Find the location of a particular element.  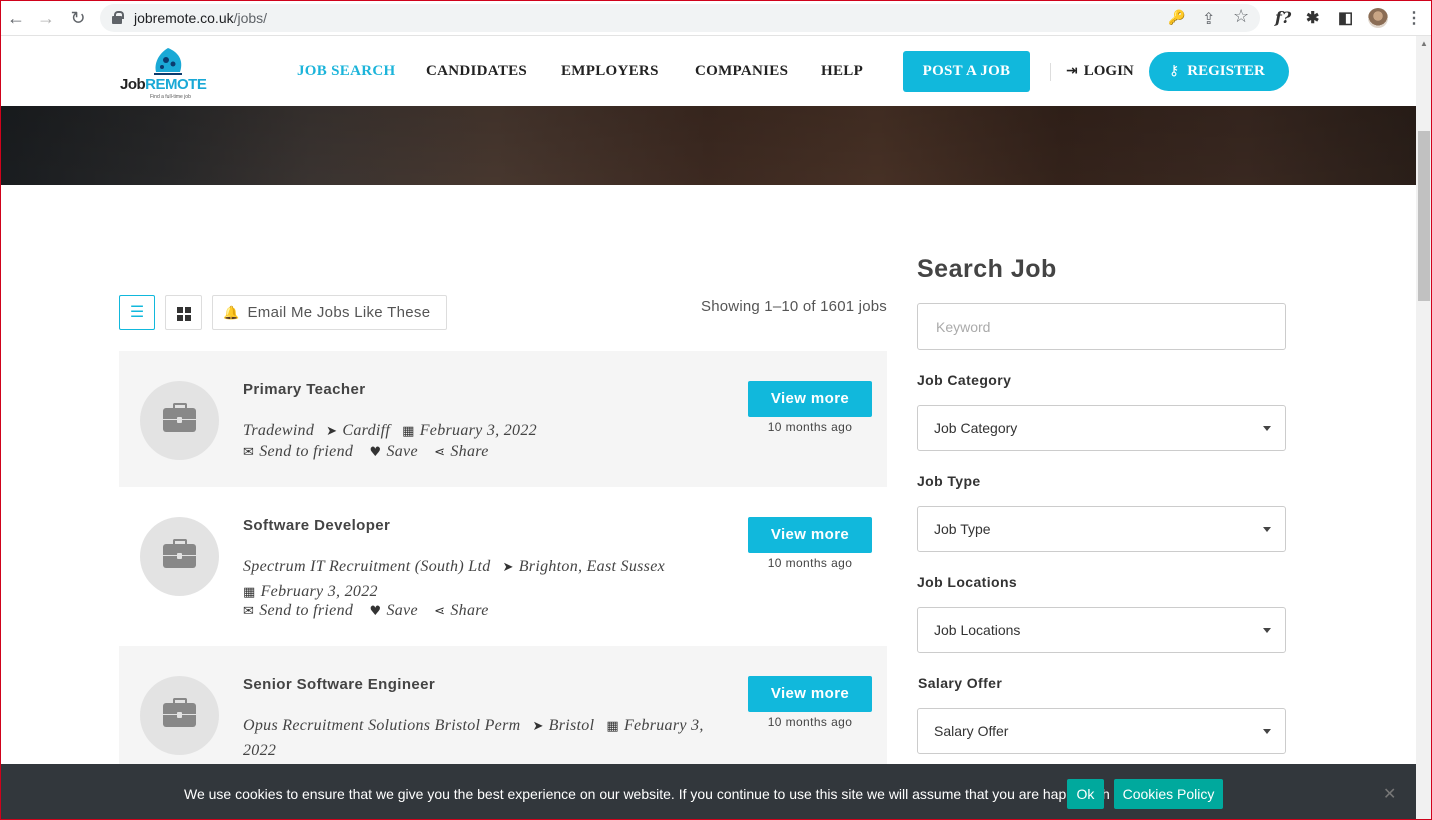

search-job-title: Search Job is located at coordinates (987, 269).